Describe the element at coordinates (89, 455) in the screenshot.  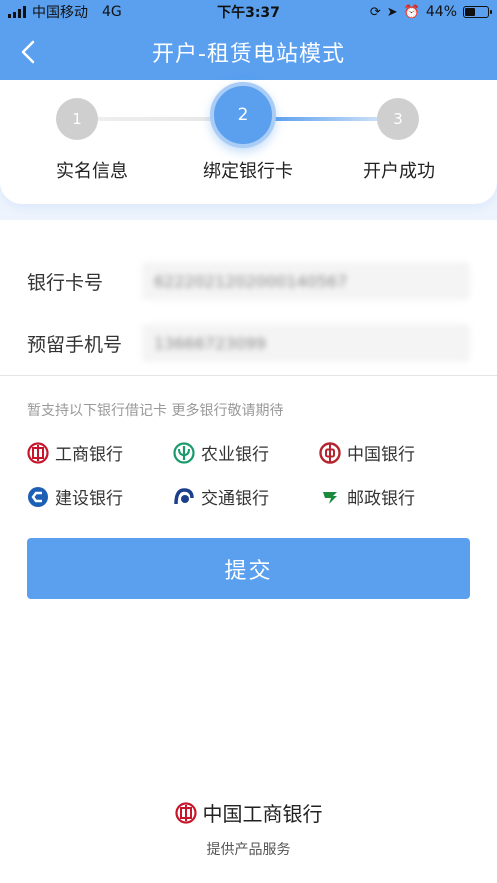
I see `bank-name: 工商银行` at that location.